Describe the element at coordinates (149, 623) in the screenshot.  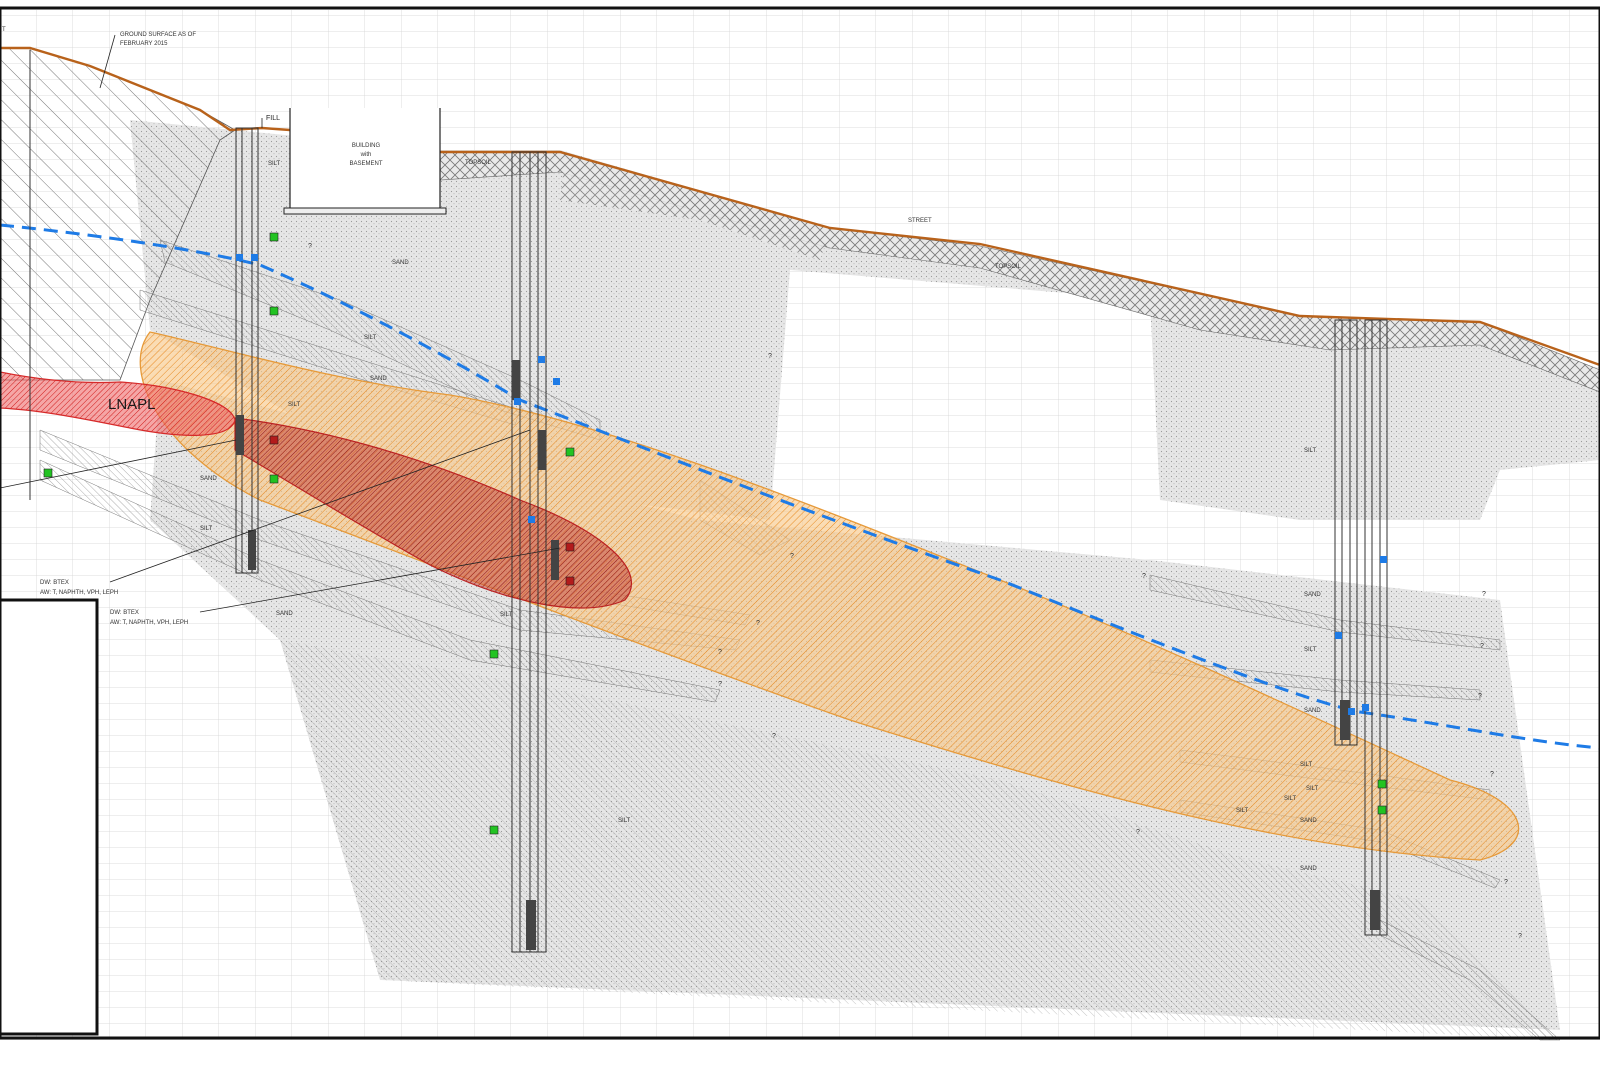
I see `callout-well-b-2: AW: T, NAPHTH, VPH, LEPH` at that location.